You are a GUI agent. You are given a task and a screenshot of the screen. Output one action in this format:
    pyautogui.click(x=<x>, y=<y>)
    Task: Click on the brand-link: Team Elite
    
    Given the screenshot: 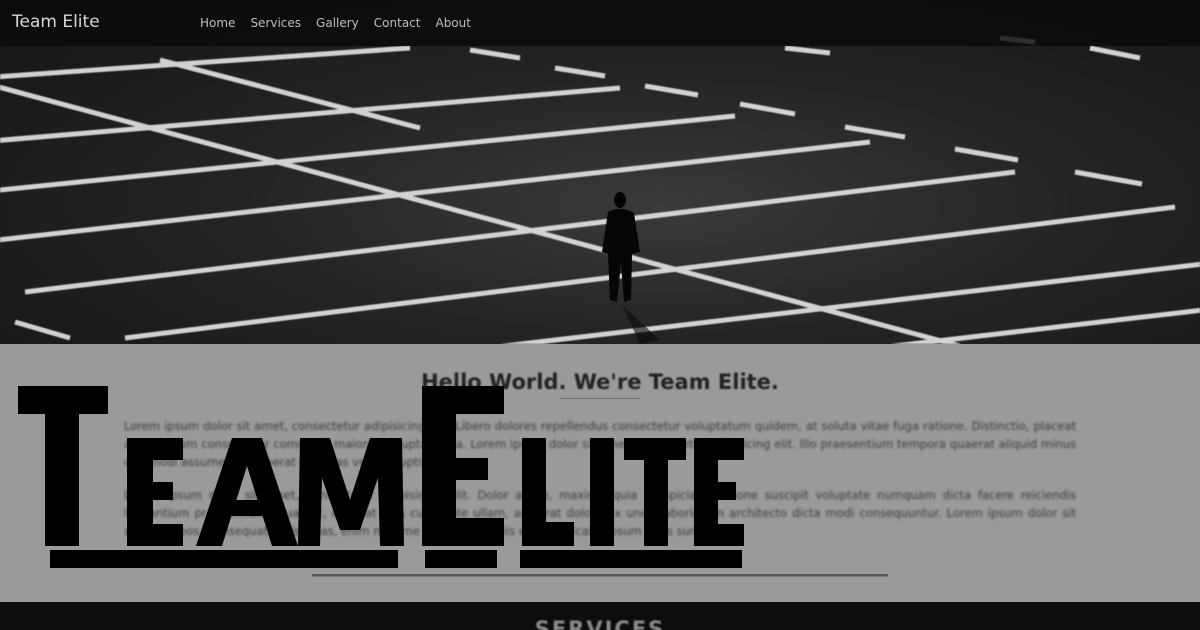 What is the action you would take?
    pyautogui.click(x=56, y=22)
    